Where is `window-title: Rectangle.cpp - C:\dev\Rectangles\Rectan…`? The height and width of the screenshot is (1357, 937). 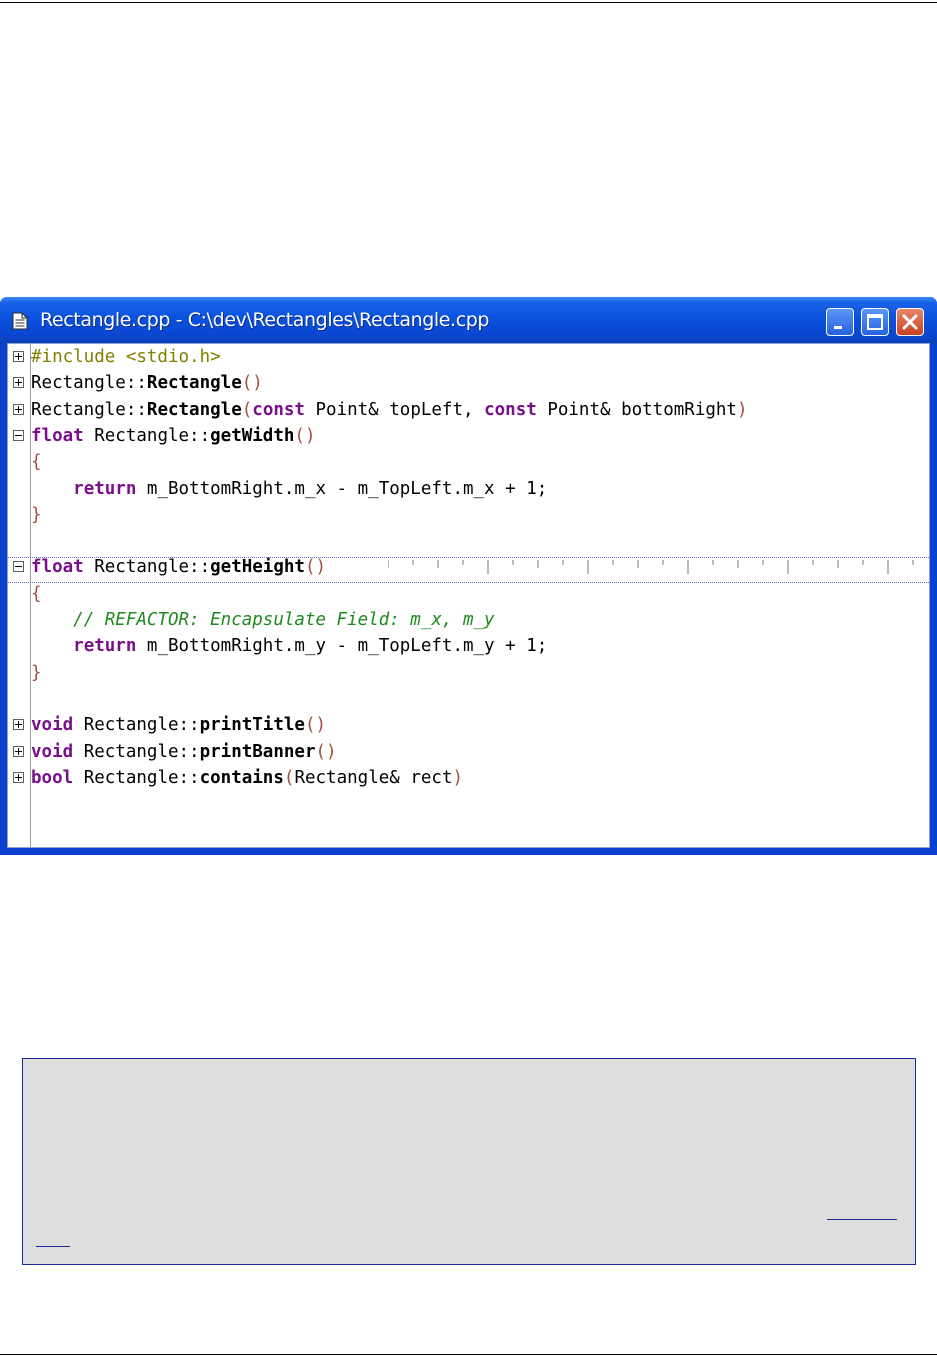
window-title: Rectangle.cpp - C:\dev\Rectangles\Rectan… is located at coordinates (265, 320).